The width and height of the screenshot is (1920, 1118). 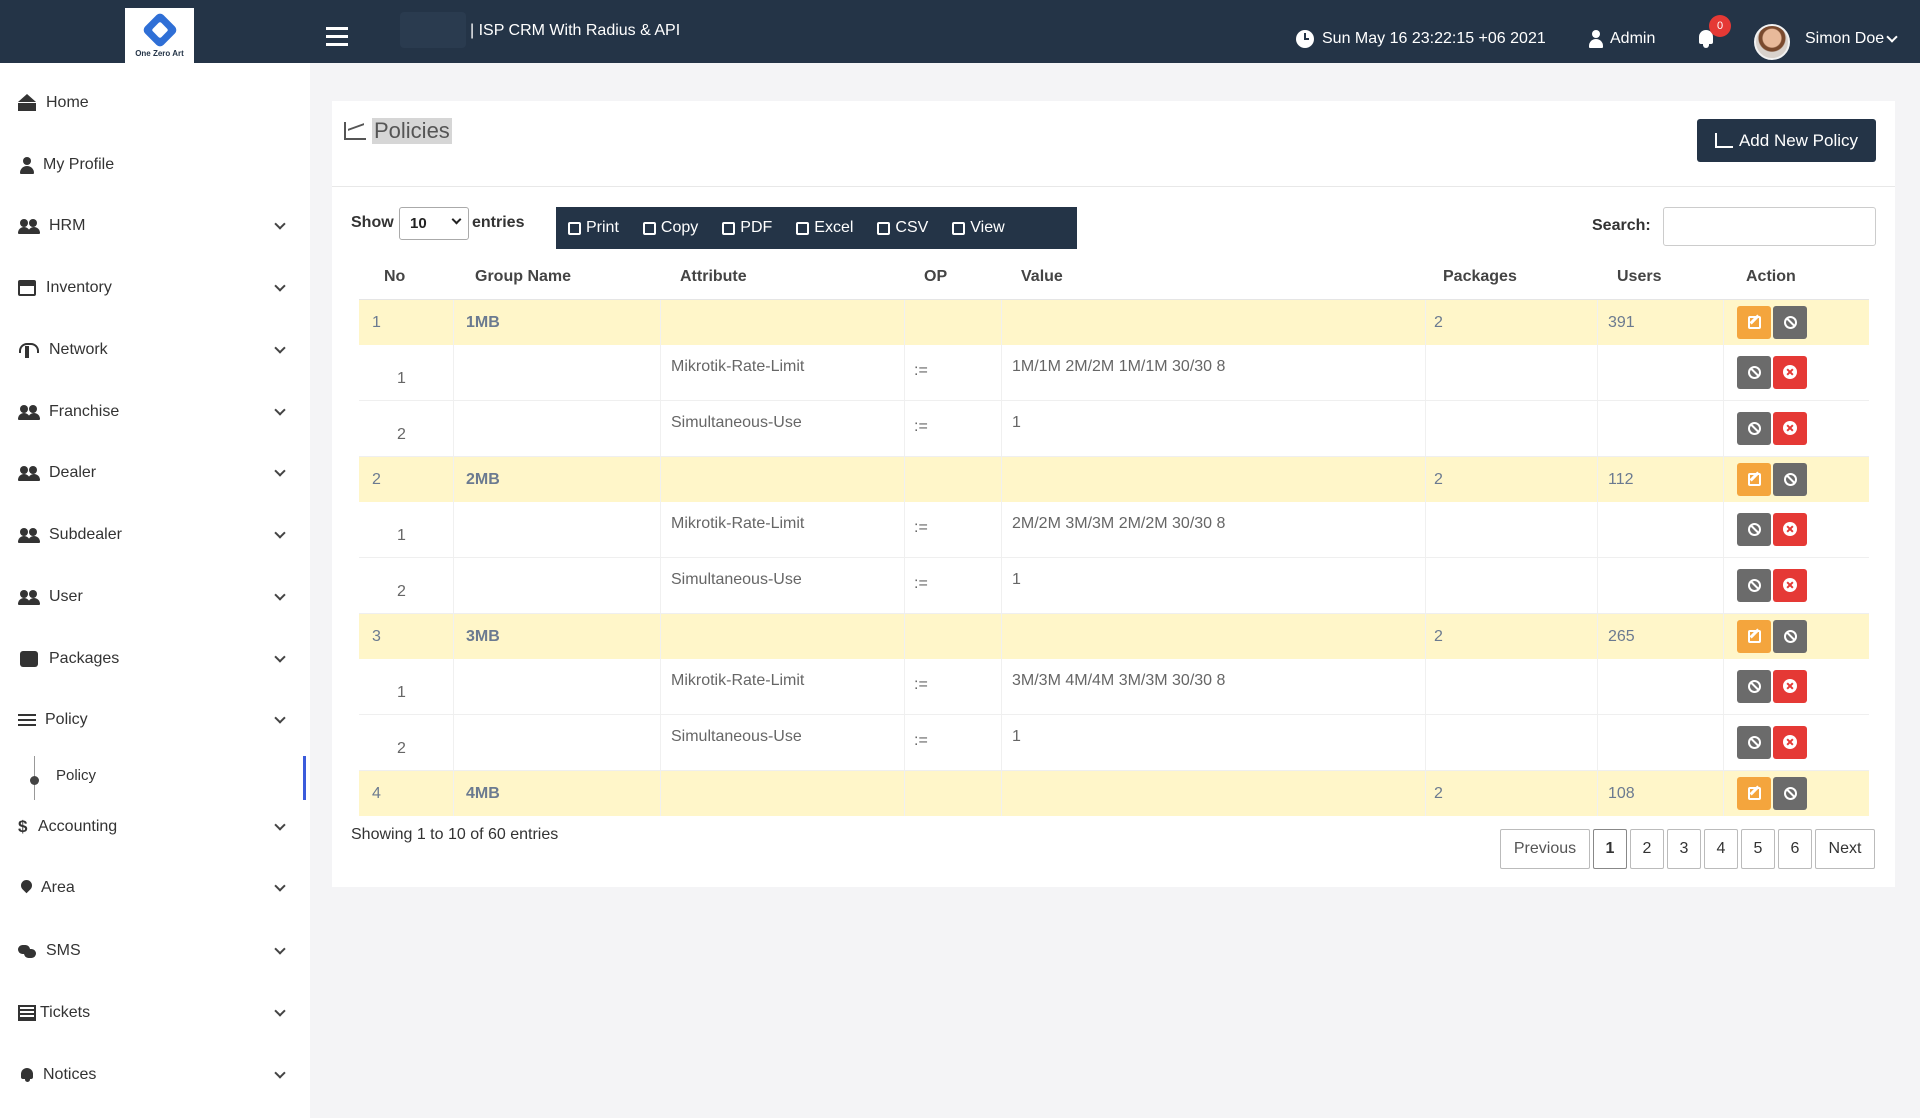 I want to click on page-button-4: 4, so click(x=1721, y=849).